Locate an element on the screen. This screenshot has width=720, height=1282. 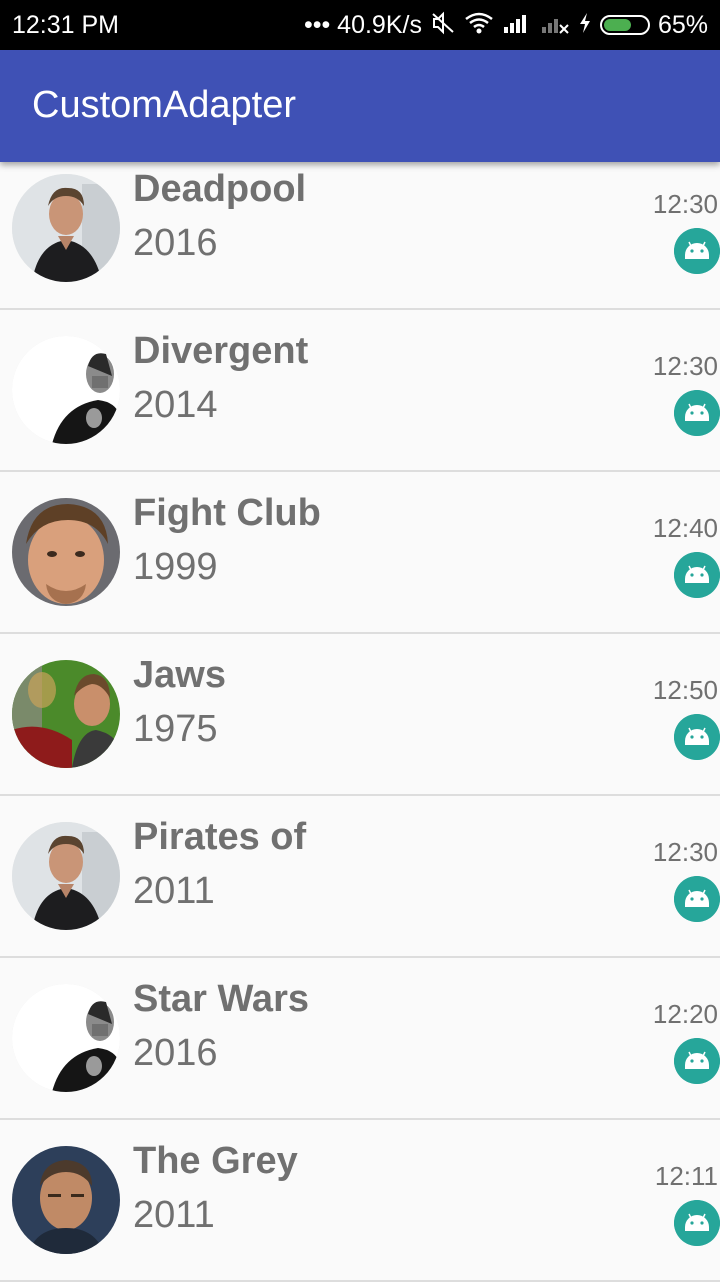
app-title: CustomAdapter is located at coordinates (164, 105).